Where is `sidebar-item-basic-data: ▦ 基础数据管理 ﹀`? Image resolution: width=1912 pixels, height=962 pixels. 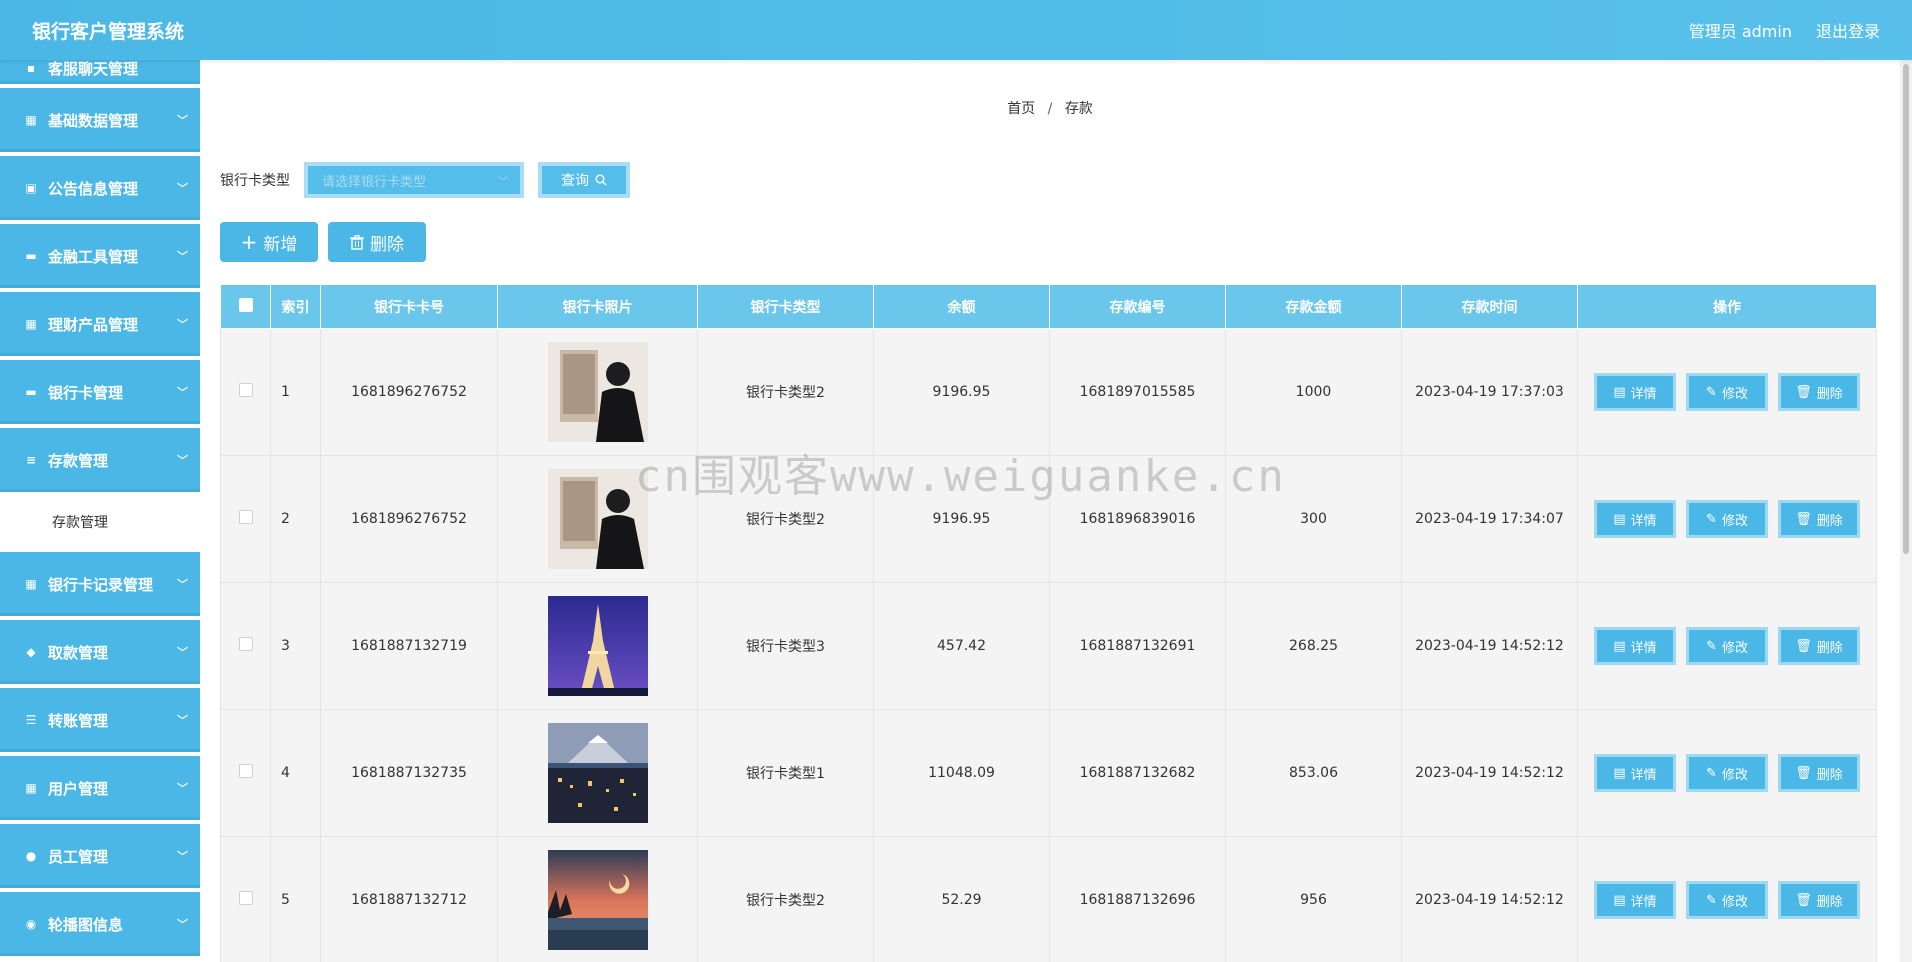
sidebar-item-basic-data: ▦ 基础数据管理 ﹀ is located at coordinates (100, 120).